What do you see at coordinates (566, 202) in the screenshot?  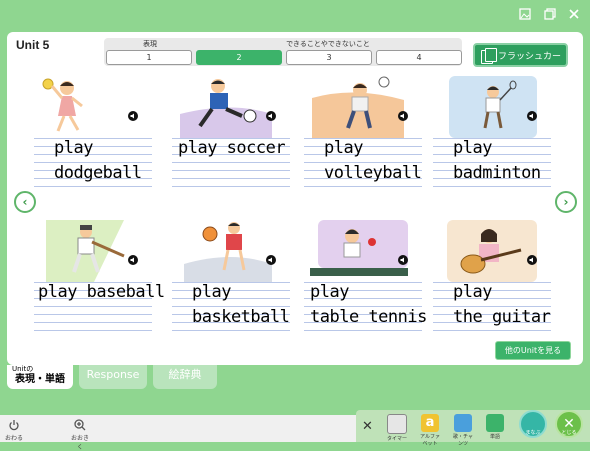 I see `next-arrow-button: ›` at bounding box center [566, 202].